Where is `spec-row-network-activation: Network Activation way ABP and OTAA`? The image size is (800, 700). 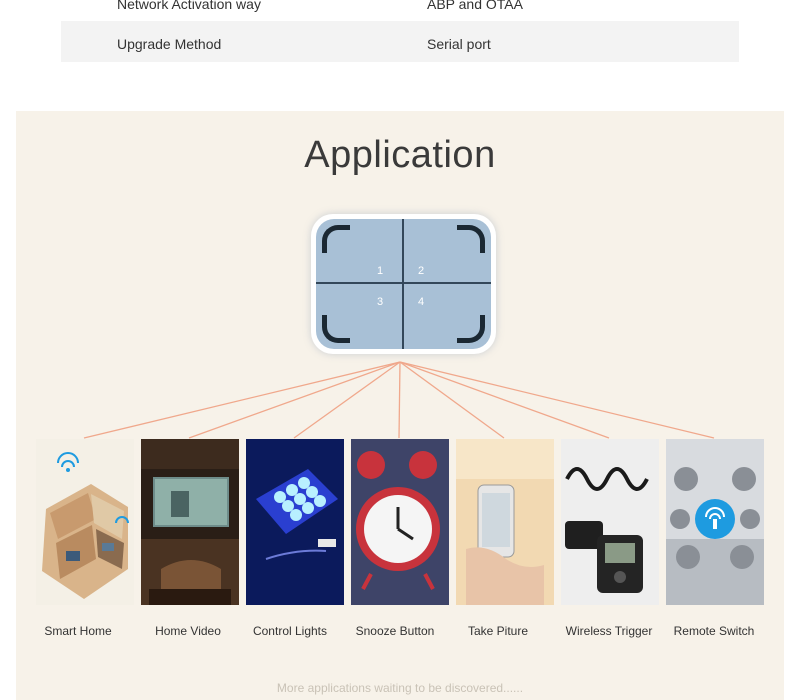
spec-row-network-activation: Network Activation way ABP and OTAA is located at coordinates (400, 10).